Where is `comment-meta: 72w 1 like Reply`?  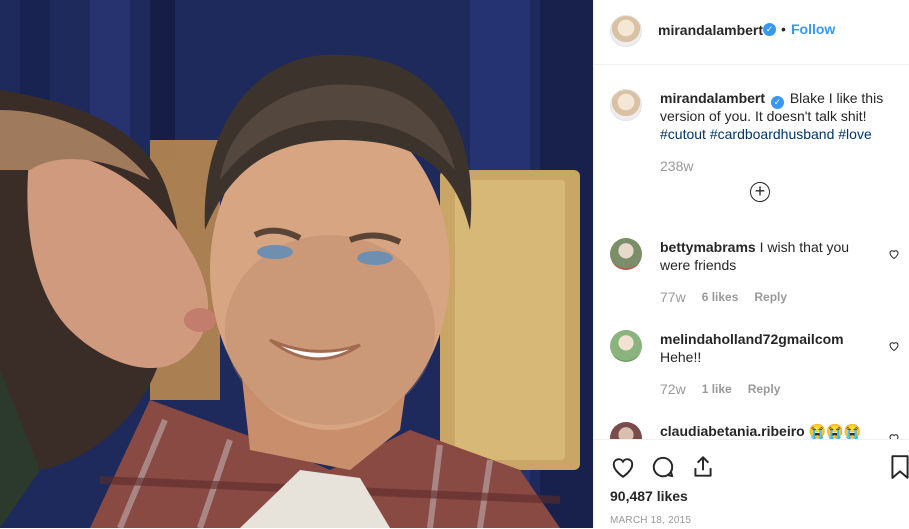 comment-meta: 72w 1 like Reply is located at coordinates (720, 389).